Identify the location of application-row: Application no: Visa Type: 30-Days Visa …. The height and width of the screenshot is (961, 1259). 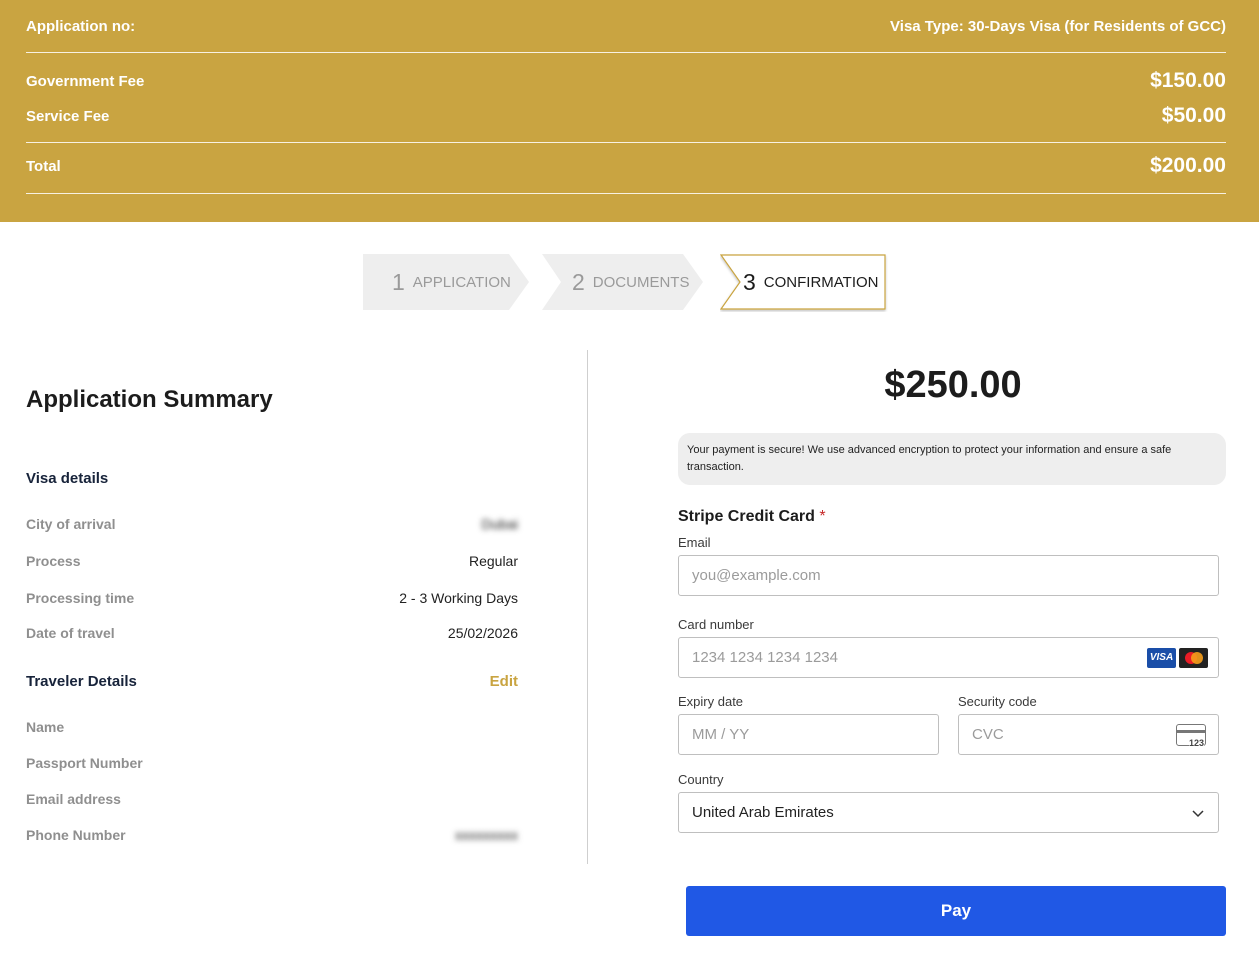
(626, 26).